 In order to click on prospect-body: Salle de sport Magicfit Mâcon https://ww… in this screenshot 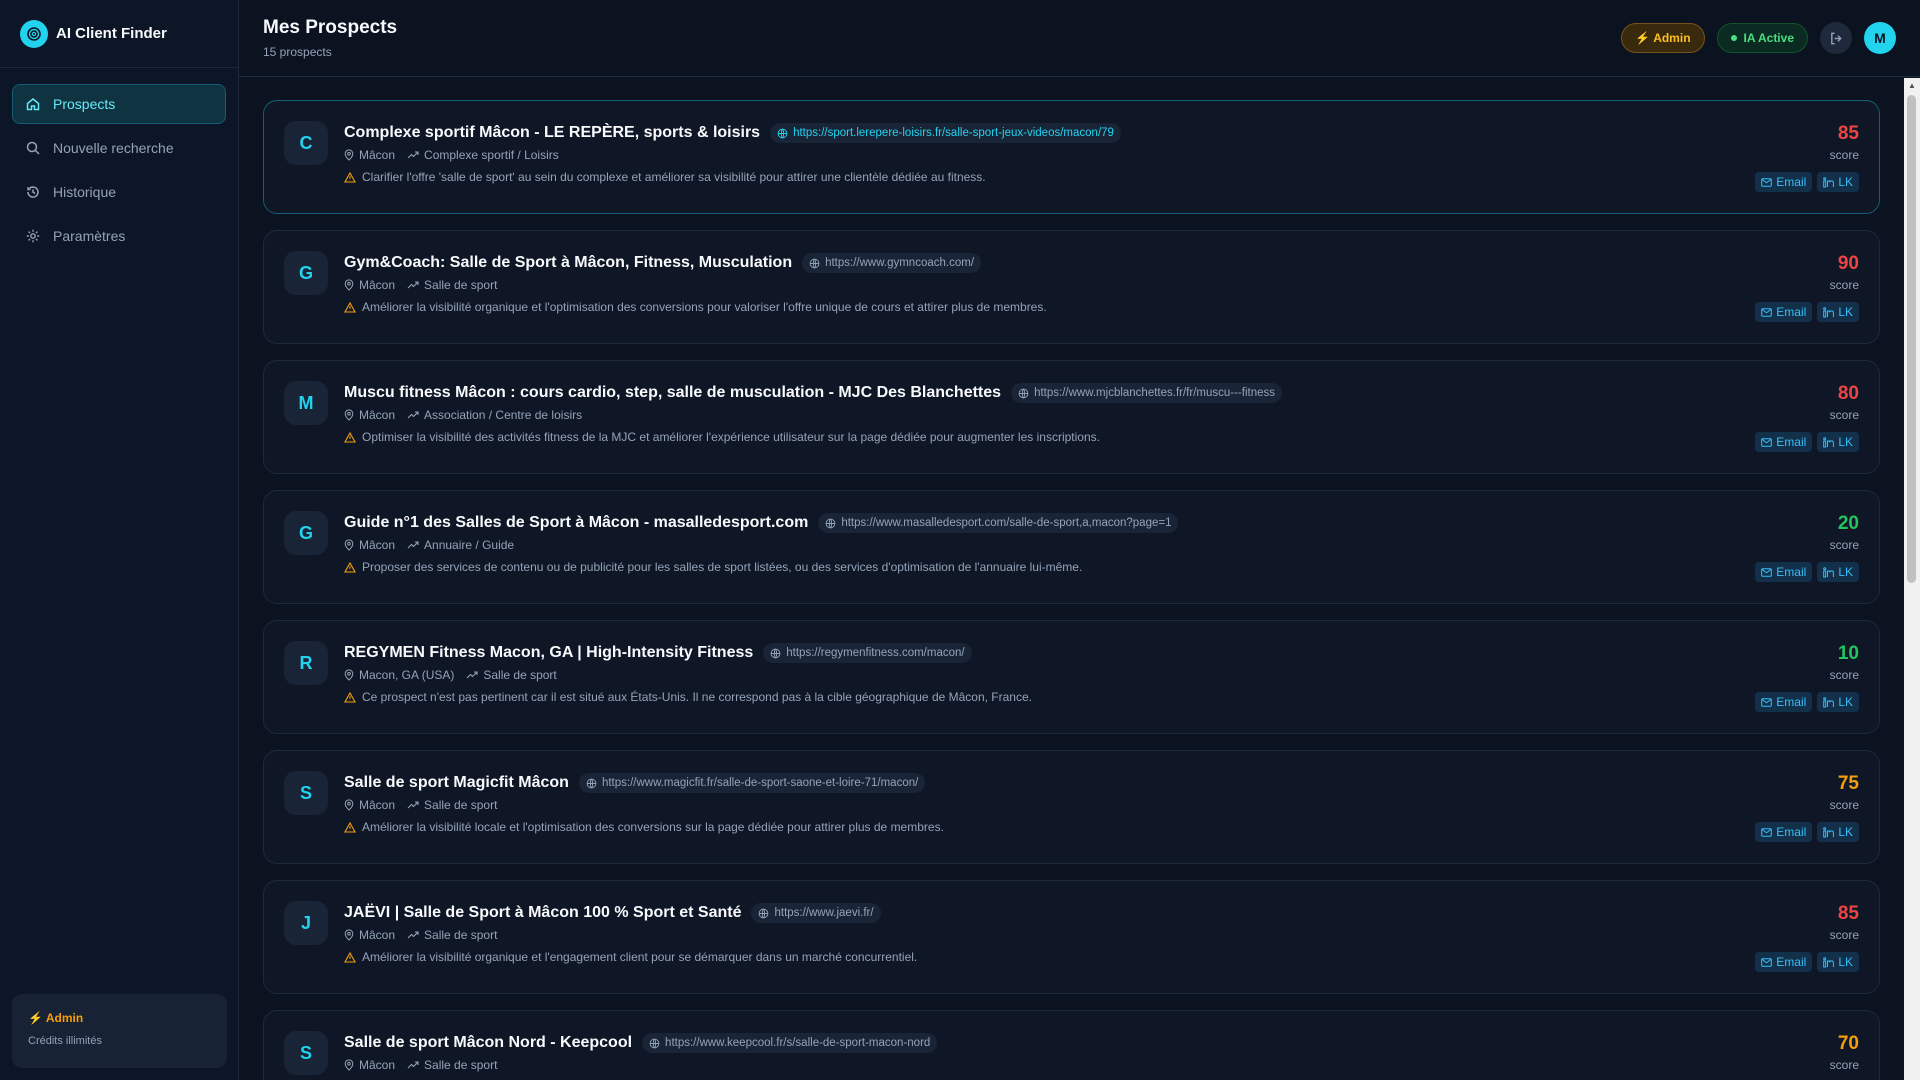, I will do `click(1101, 817)`.